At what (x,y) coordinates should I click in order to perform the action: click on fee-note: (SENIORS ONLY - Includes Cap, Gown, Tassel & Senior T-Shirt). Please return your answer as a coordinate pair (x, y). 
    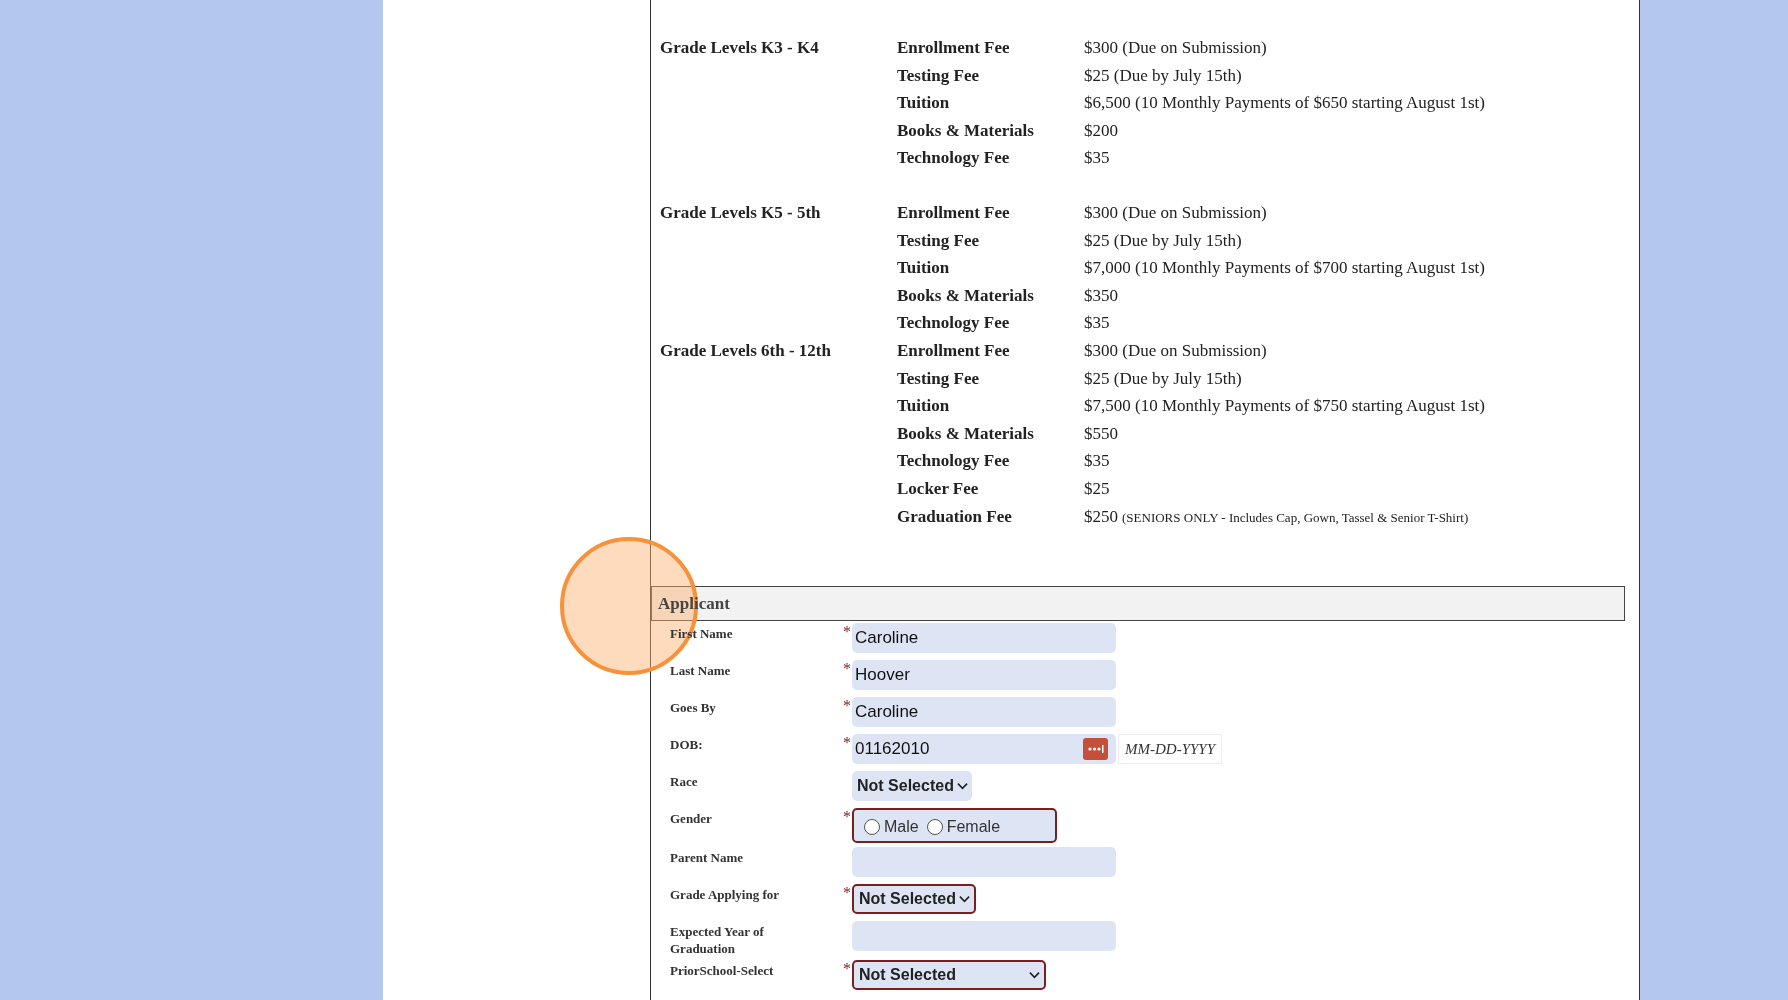
    Looking at the image, I should click on (1295, 517).